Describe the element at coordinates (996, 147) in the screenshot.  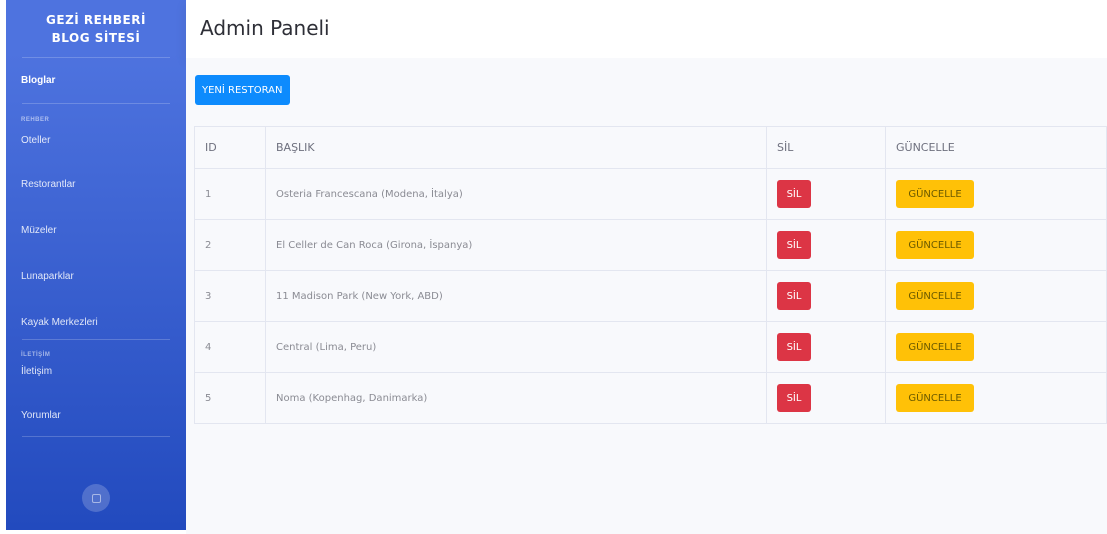
I see `column-header-update: GÜNCELLE` at that location.